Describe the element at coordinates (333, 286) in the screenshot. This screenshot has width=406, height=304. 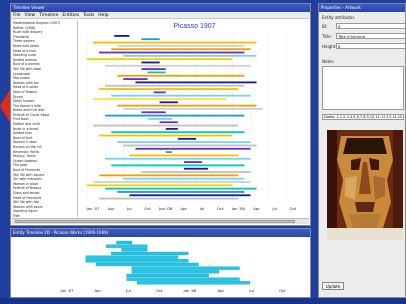
I see `update-button: Update` at that location.